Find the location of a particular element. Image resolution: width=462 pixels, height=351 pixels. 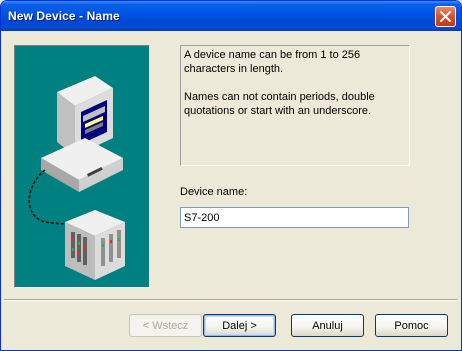

device-name-input is located at coordinates (294, 217).